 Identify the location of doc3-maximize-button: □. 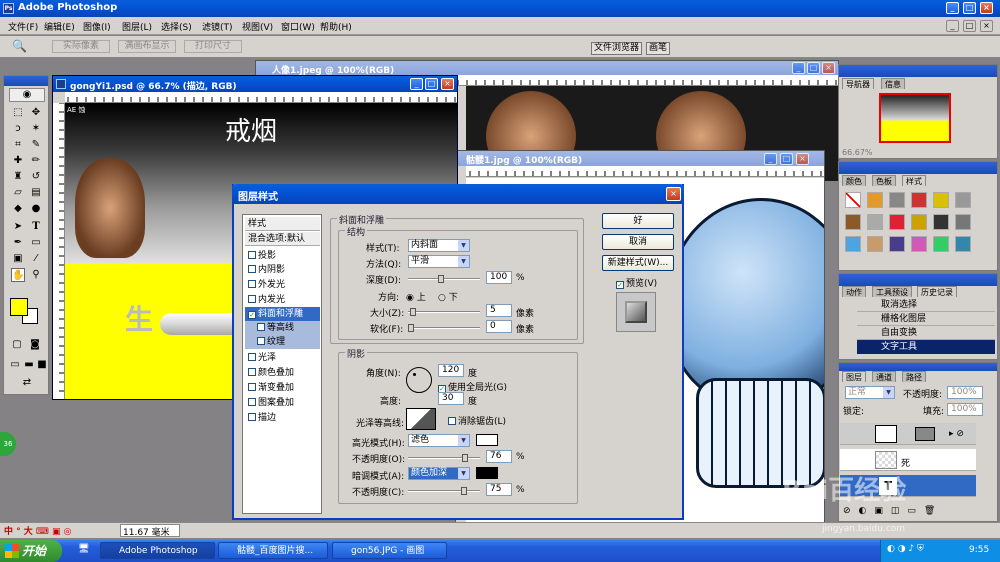
(786, 159).